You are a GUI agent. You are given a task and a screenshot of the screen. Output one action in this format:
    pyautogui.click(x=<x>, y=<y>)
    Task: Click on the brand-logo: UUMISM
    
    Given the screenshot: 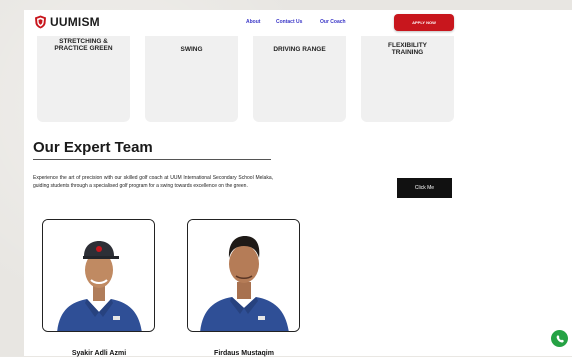 What is the action you would take?
    pyautogui.click(x=67, y=22)
    